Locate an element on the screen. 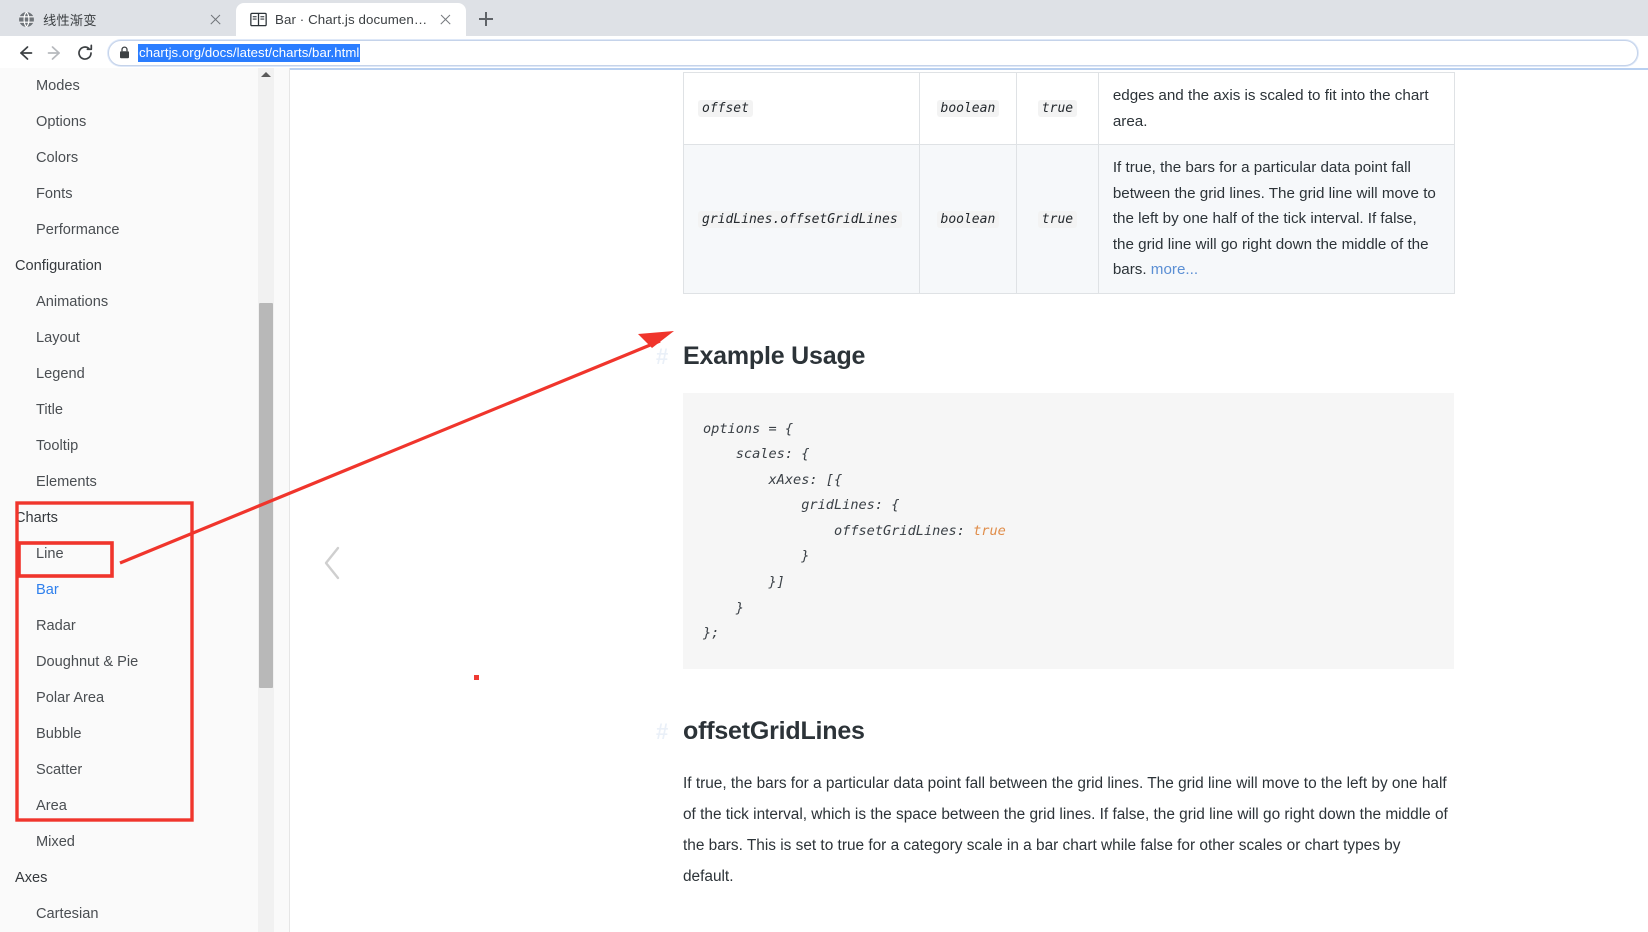 The height and width of the screenshot is (932, 1648). code-line-6: } is located at coordinates (756, 556).